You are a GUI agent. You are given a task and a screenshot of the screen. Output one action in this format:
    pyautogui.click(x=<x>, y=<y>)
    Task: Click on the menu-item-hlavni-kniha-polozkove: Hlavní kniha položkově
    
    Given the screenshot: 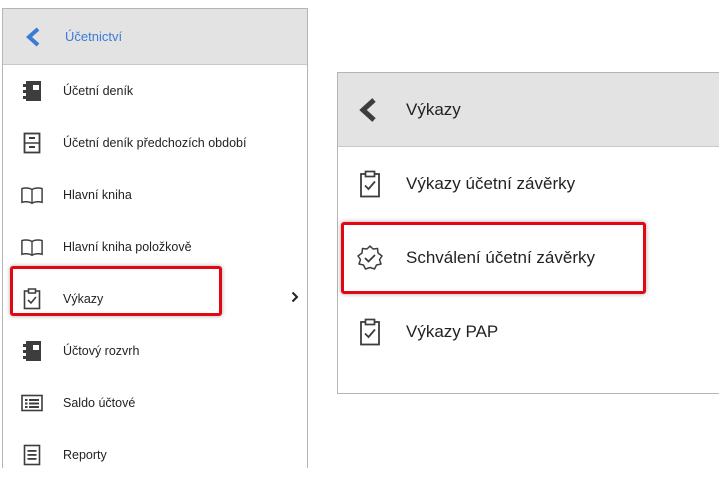 What is the action you would take?
    pyautogui.click(x=155, y=247)
    